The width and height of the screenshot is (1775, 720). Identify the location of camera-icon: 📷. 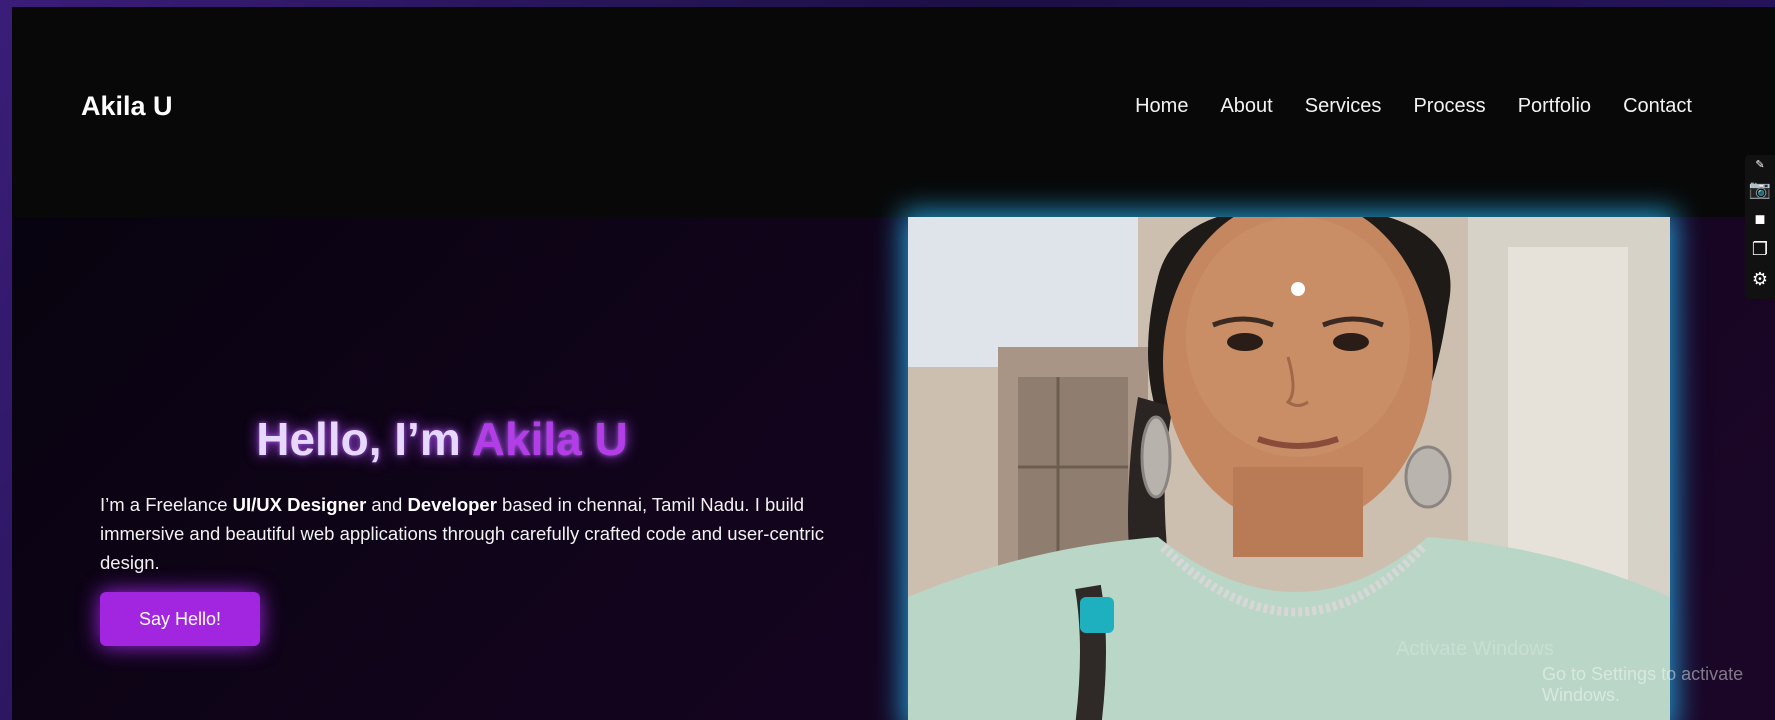
(1760, 189).